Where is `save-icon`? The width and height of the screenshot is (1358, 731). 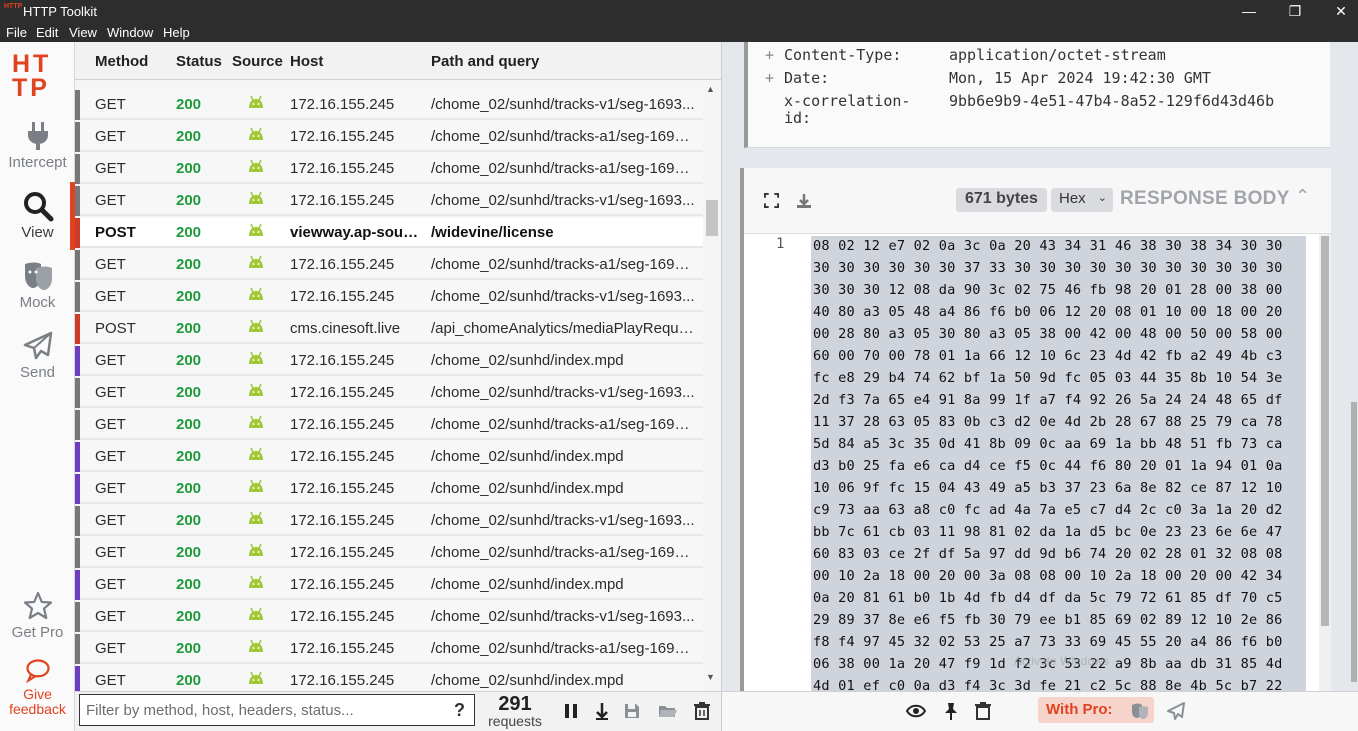 save-icon is located at coordinates (632, 711).